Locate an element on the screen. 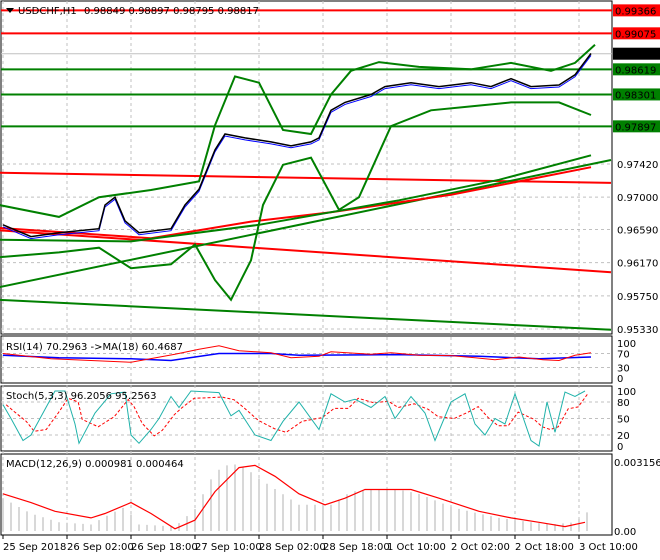 This screenshot has height=560, width=660. x-tick-label: 3 Oct 10:00 is located at coordinates (608, 547).